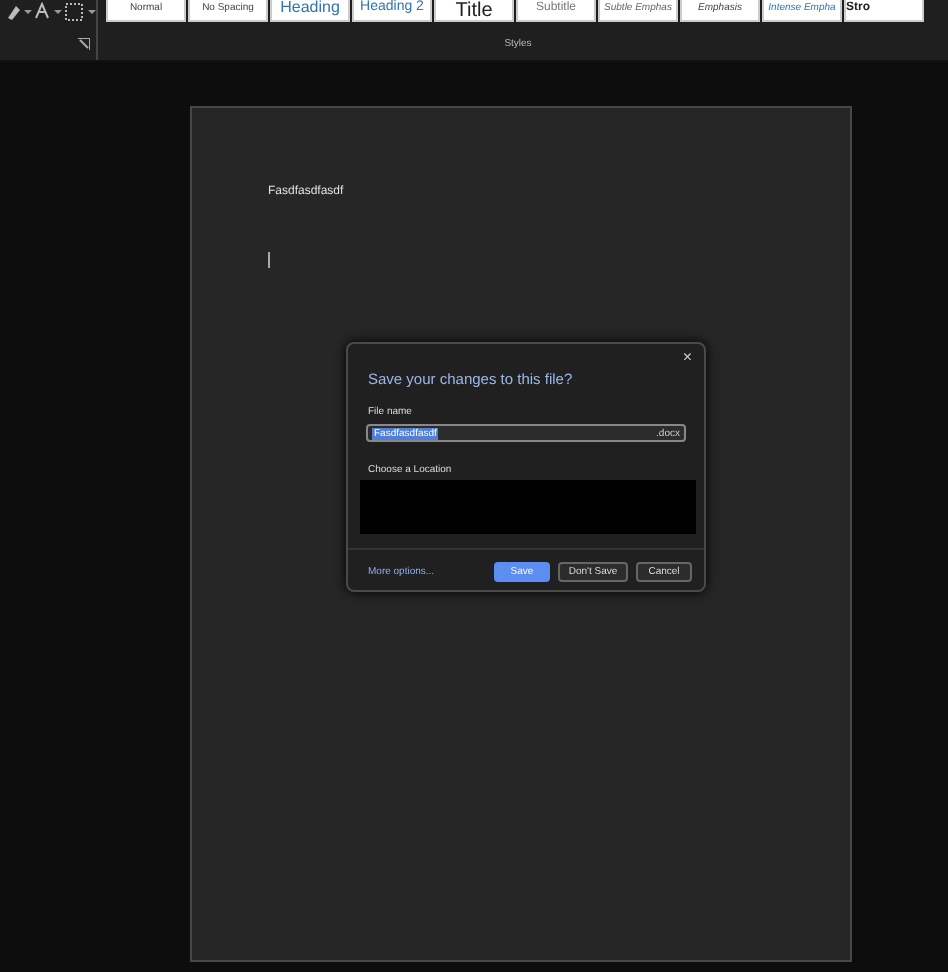  I want to click on font-color-icon, so click(48, 12).